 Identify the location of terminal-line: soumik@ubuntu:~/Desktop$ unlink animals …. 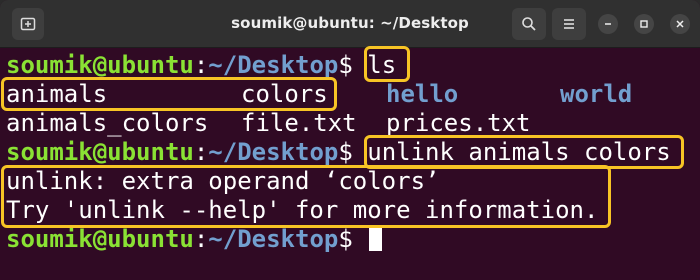
(353, 152).